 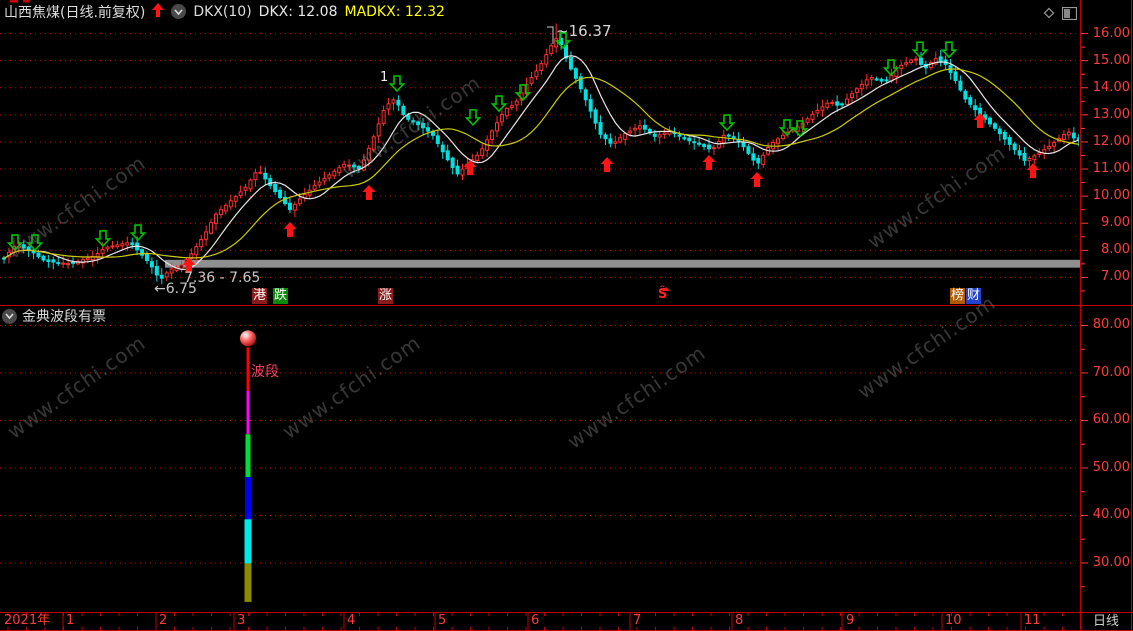 What do you see at coordinates (1049, 14) in the screenshot?
I see `diamond-icon` at bounding box center [1049, 14].